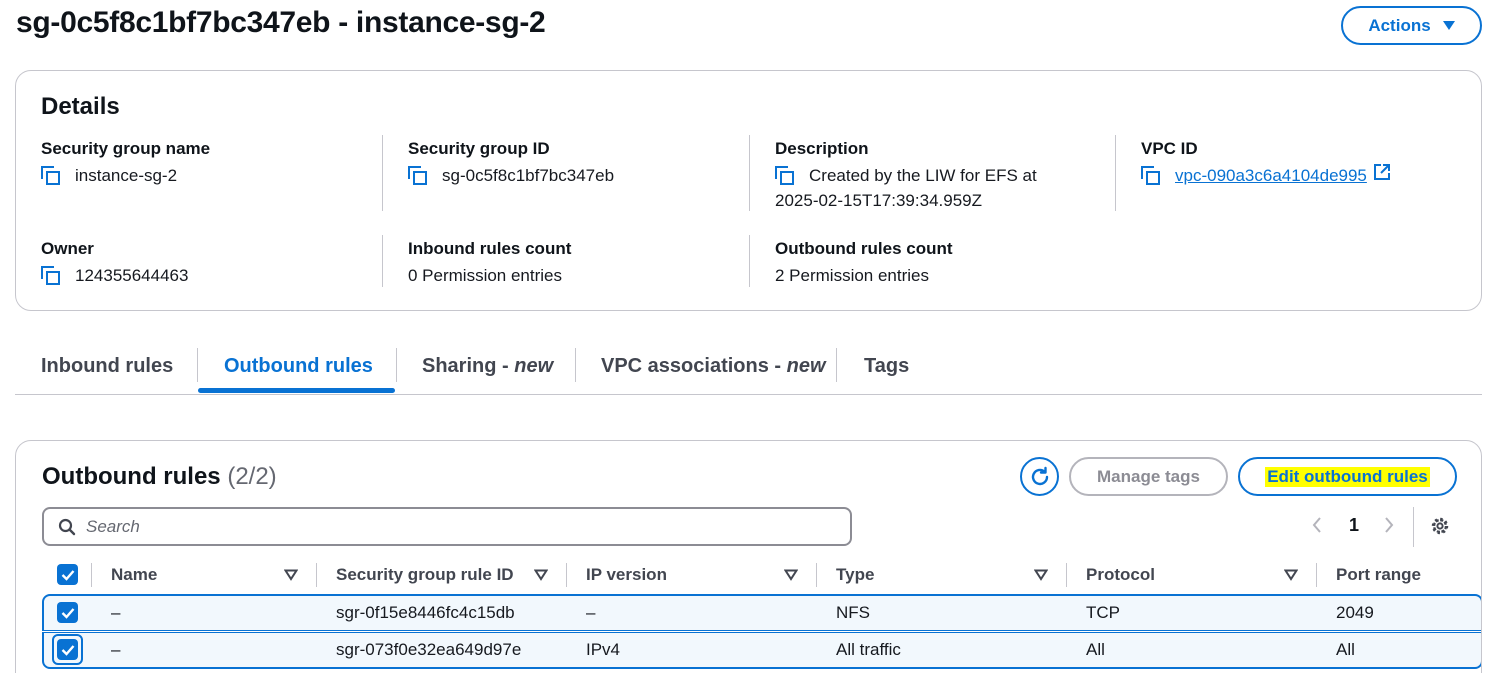  Describe the element at coordinates (886, 366) in the screenshot. I see `tab-tags: Tags` at that location.